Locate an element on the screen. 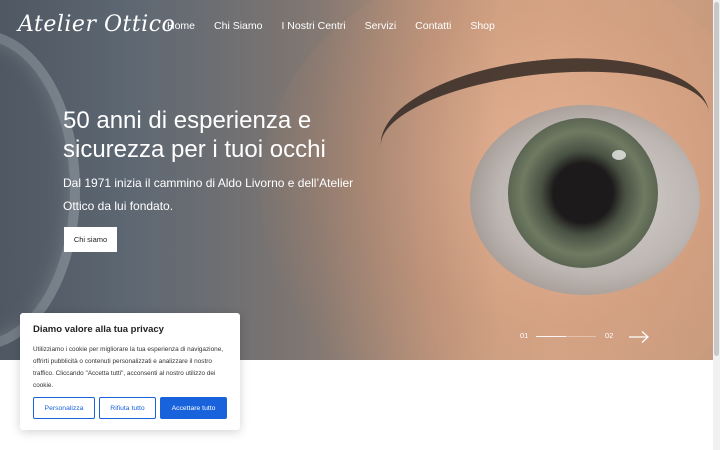 The height and width of the screenshot is (450, 720). page-scrollbar is located at coordinates (716, 225).